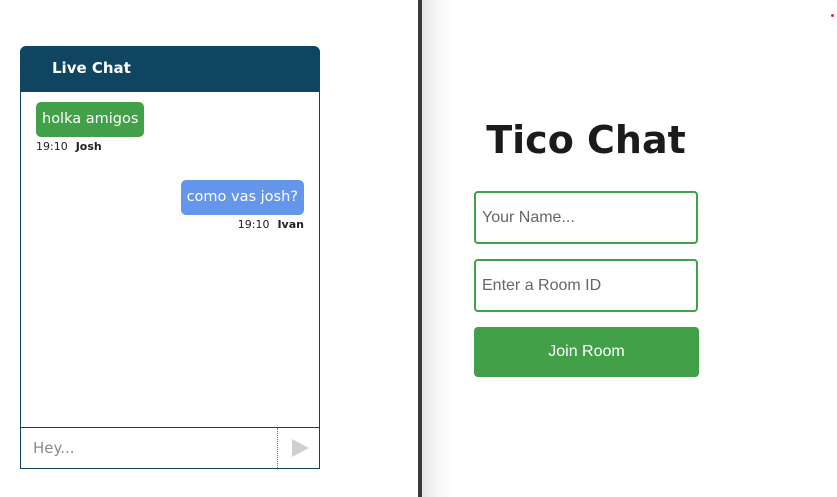 The height and width of the screenshot is (497, 837). I want to click on chat-header-title: Live Chat, so click(91, 68).